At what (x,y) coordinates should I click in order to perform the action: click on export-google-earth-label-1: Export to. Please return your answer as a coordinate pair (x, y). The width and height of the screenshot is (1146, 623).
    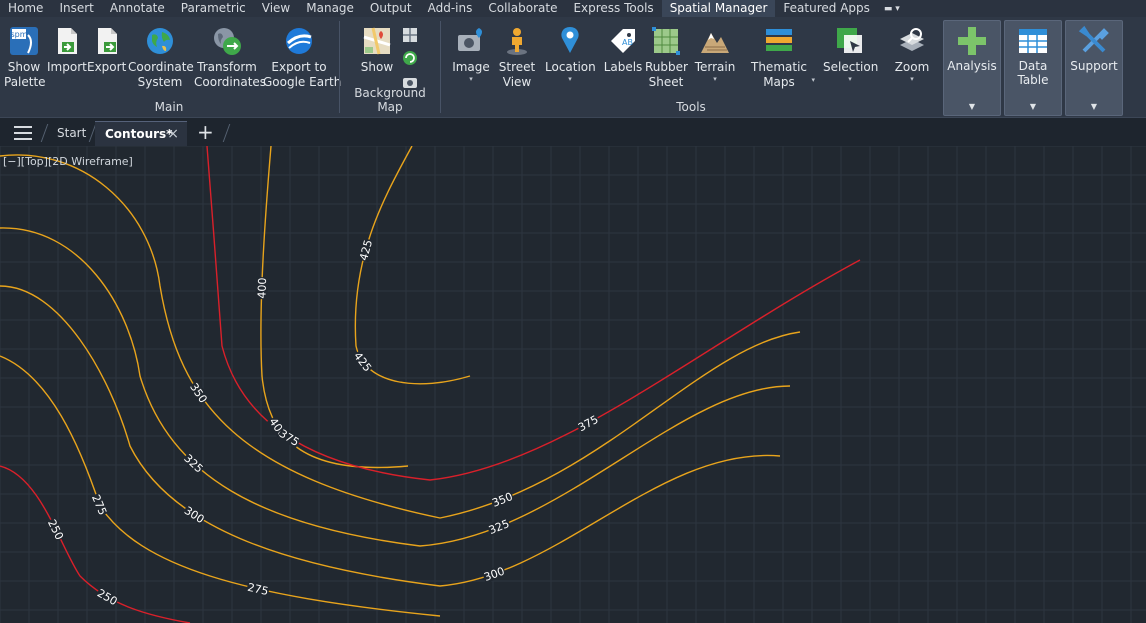
    Looking at the image, I should click on (299, 67).